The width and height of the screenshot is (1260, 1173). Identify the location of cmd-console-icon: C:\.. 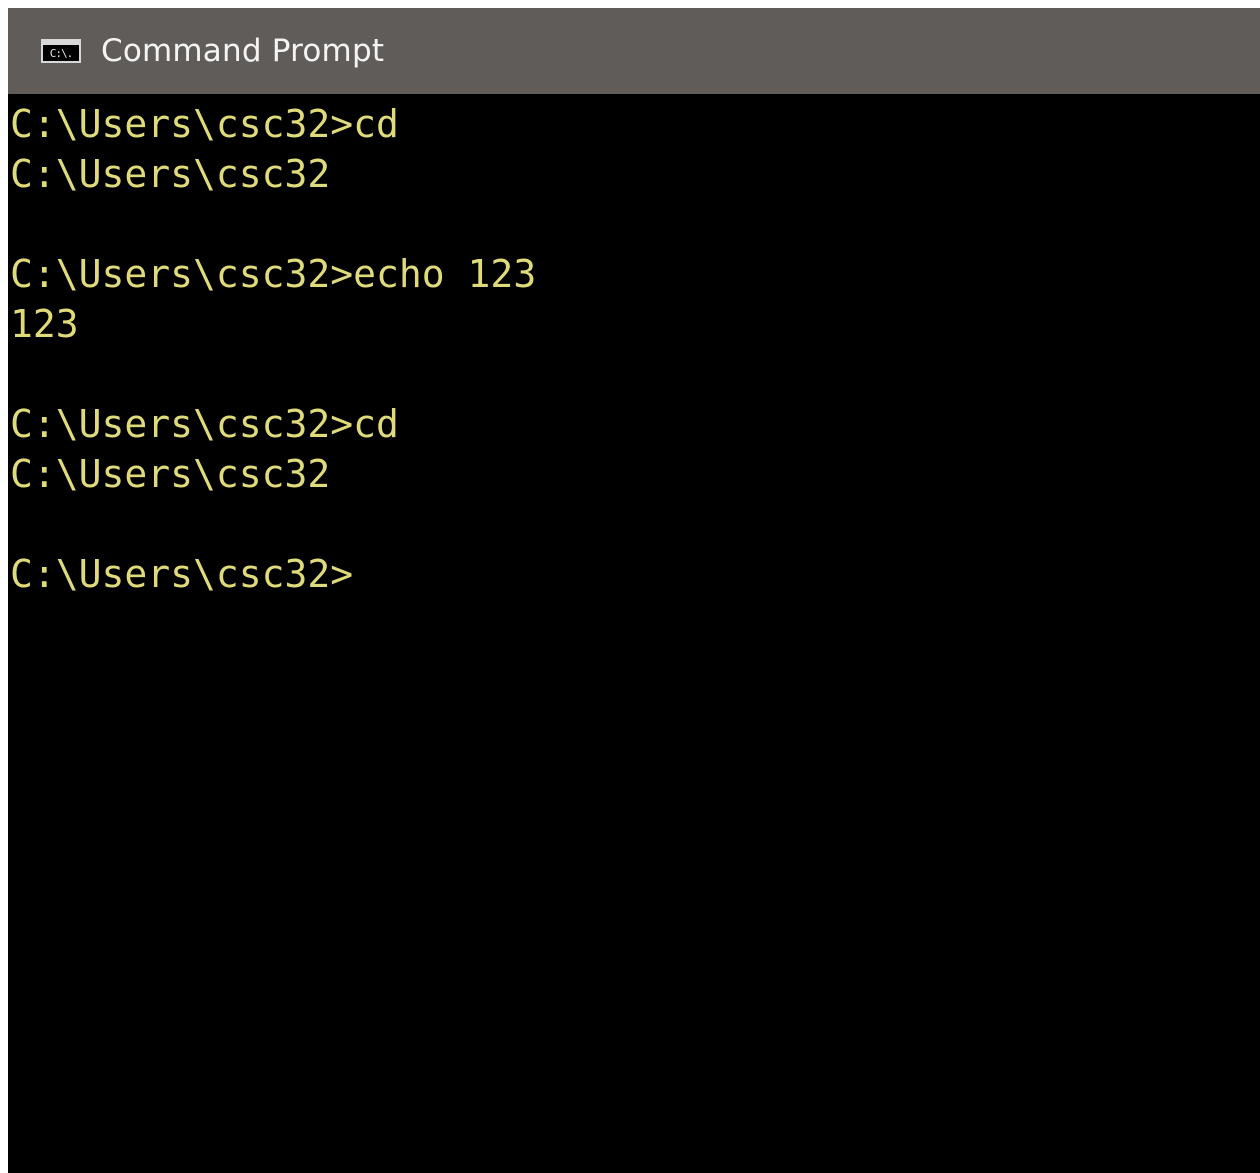
(61, 51).